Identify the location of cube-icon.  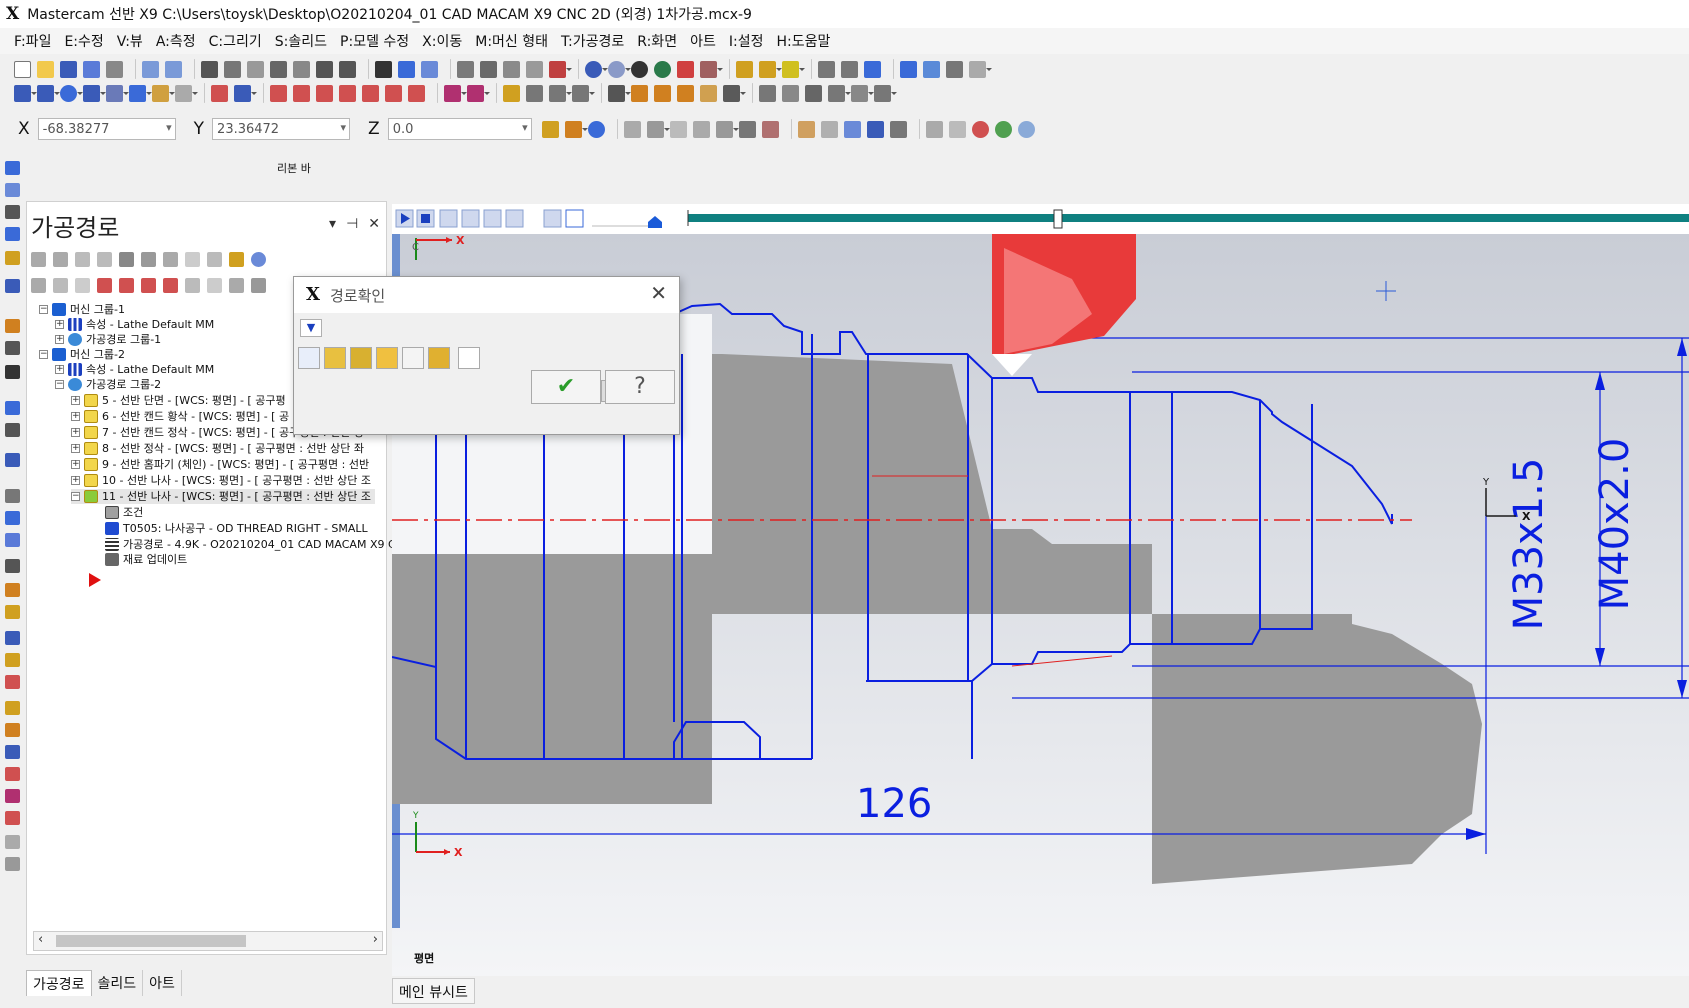
(813, 93).